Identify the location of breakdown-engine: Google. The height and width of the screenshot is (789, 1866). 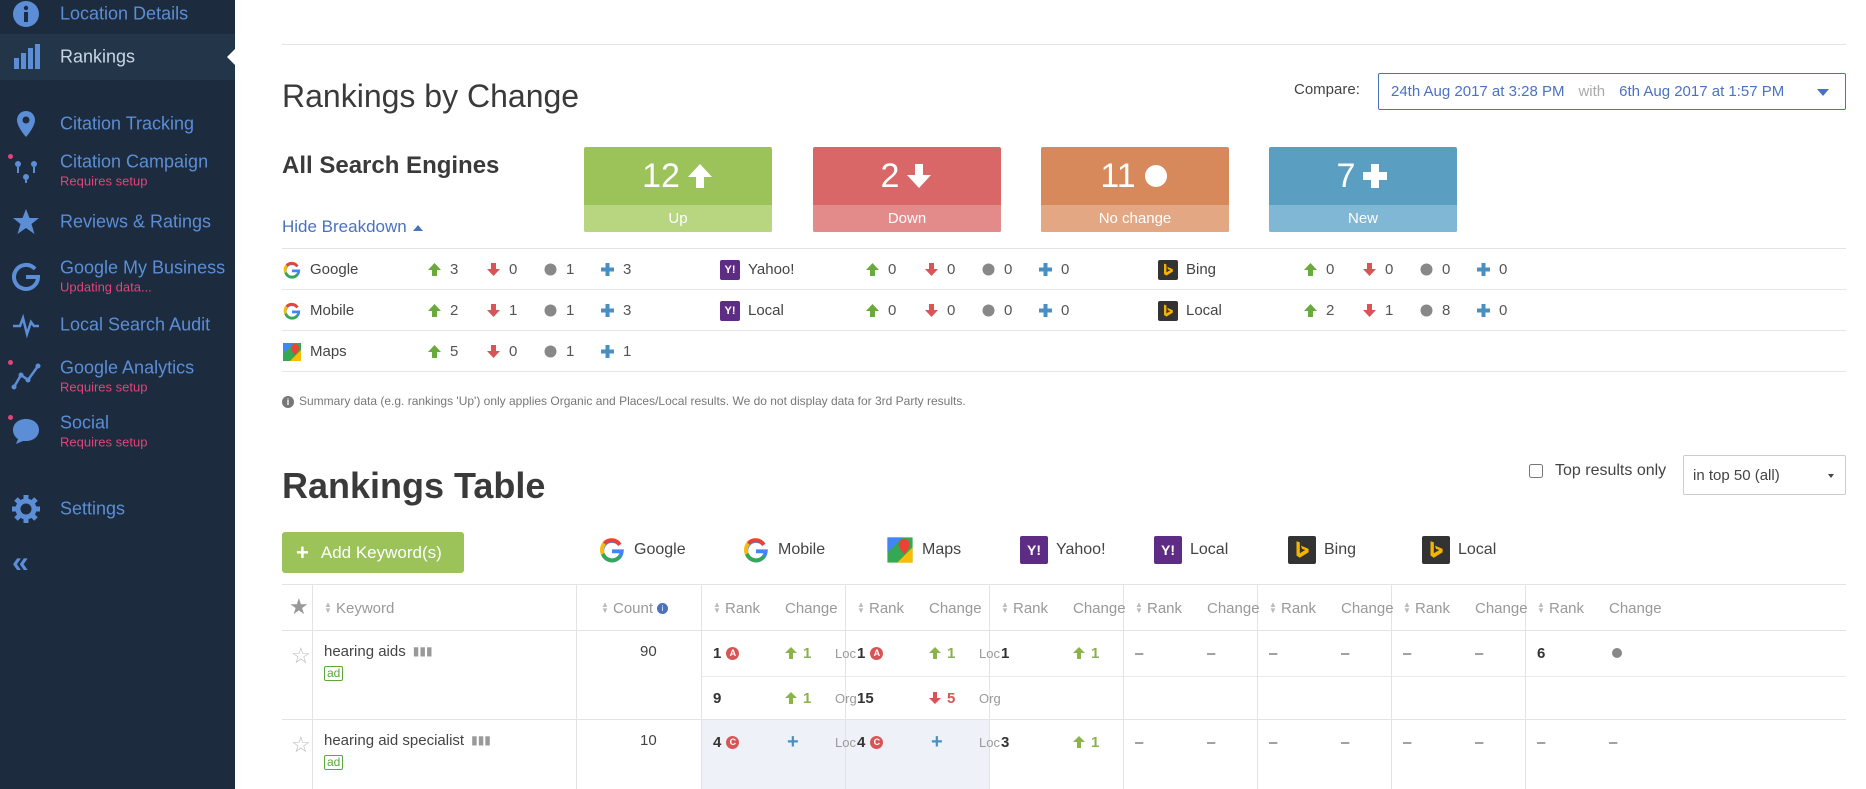
(320, 269).